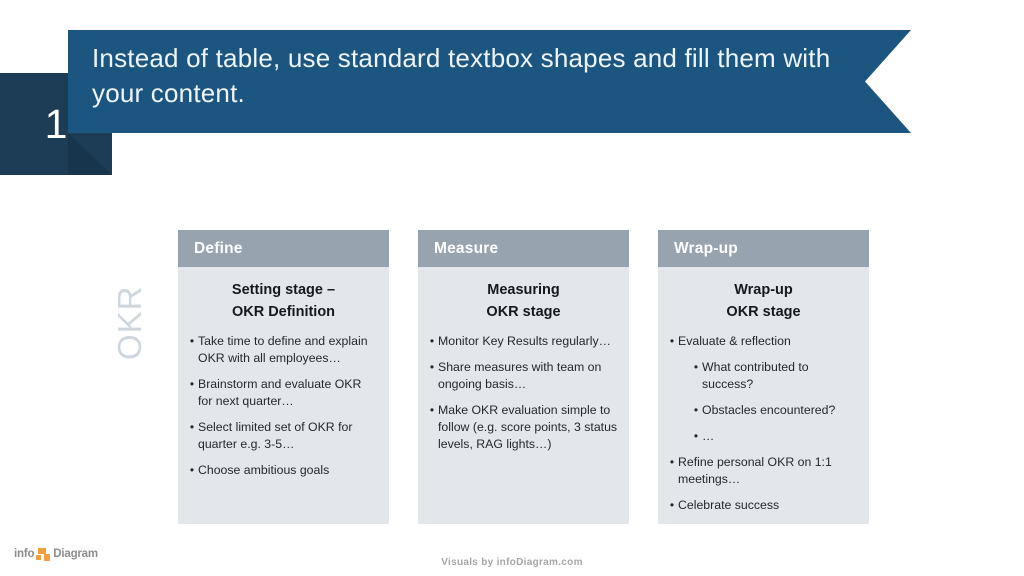 This screenshot has height=576, width=1024. Describe the element at coordinates (75, 554) in the screenshot. I see `logo-diagram-text: Diagram` at that location.